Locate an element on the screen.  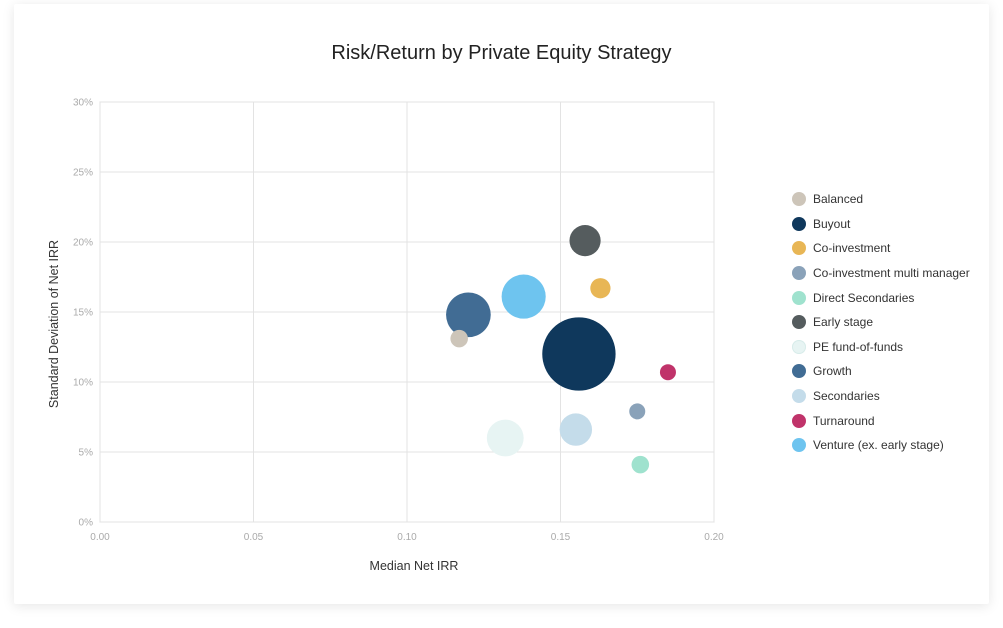
legend-item: Co-investment multi manager is located at coordinates (892, 273).